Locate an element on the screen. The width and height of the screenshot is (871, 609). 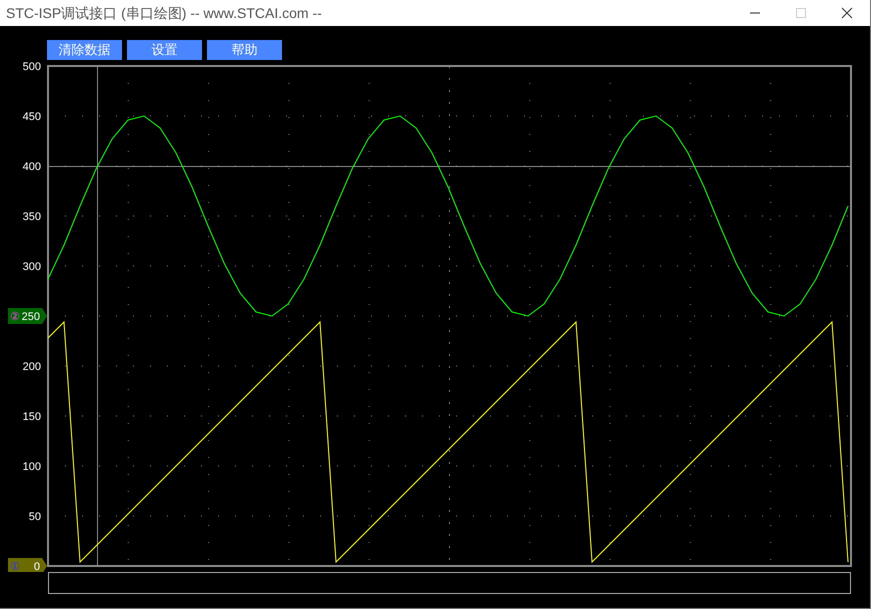
channel-tag: ② 250 is located at coordinates (27, 316).